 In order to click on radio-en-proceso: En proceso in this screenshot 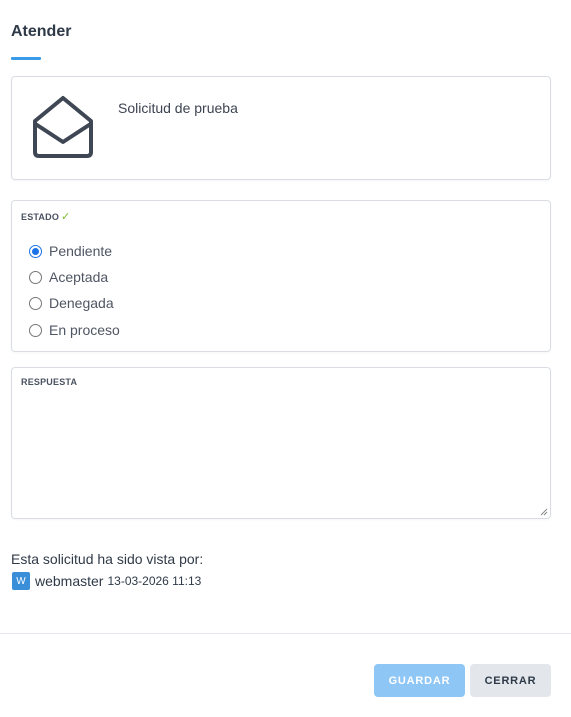, I will do `click(74, 330)`.